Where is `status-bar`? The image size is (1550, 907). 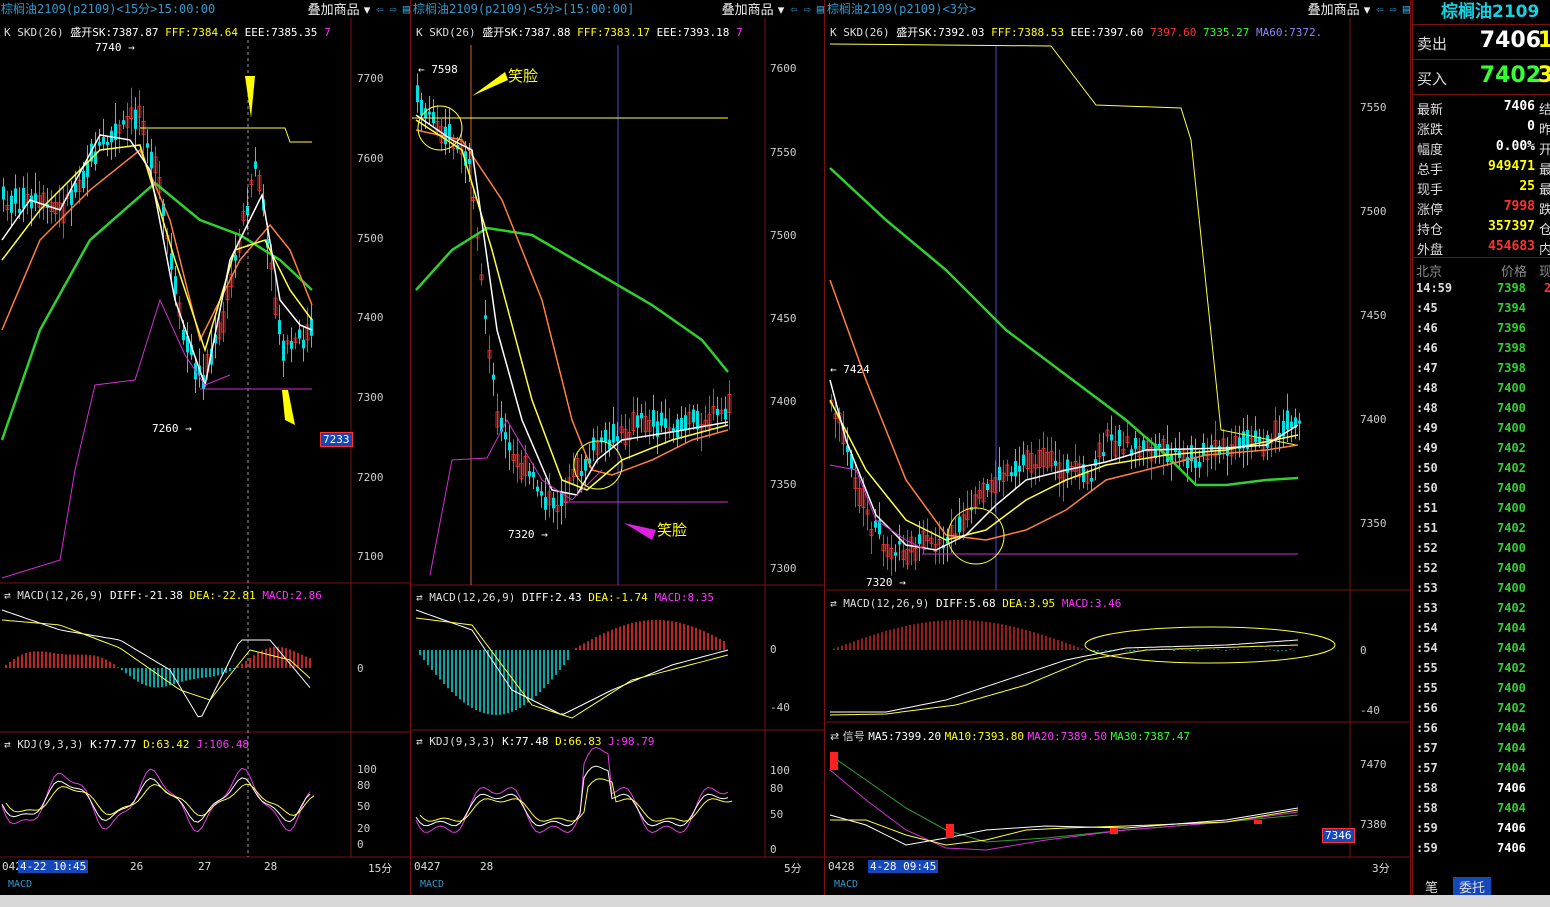
status-bar is located at coordinates (775, 901).